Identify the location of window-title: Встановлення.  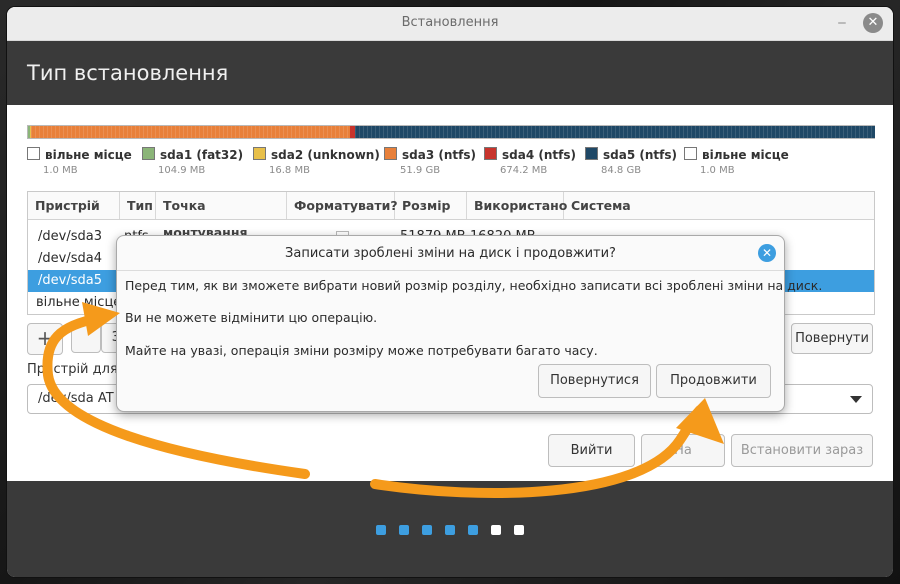
(450, 22).